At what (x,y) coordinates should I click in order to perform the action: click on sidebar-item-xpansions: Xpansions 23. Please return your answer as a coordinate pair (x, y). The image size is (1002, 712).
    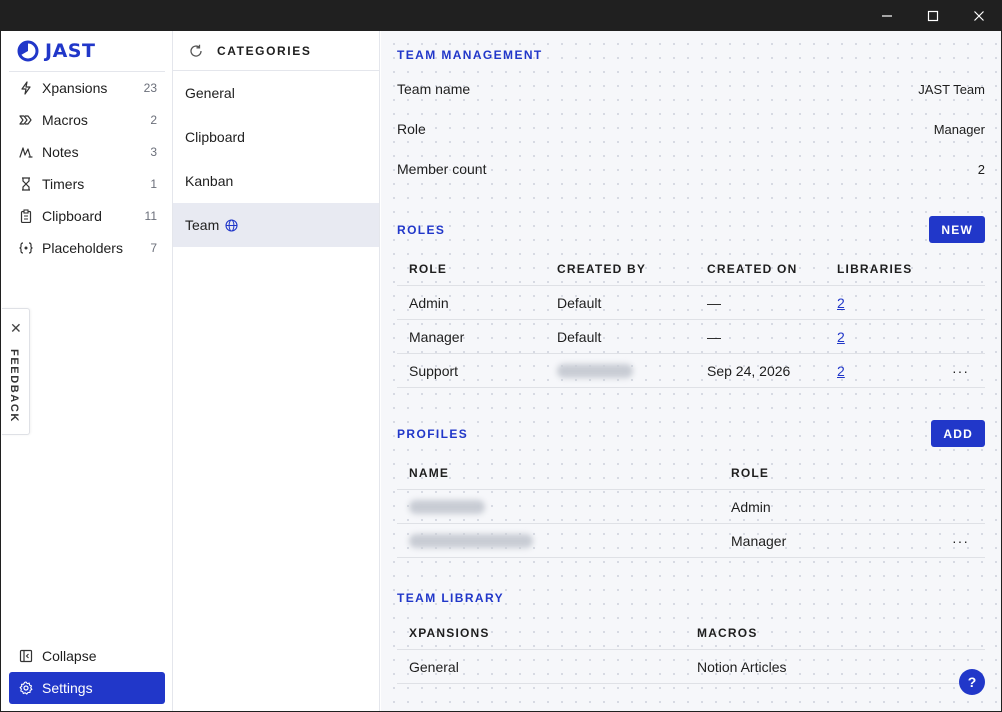
    Looking at the image, I should click on (87, 88).